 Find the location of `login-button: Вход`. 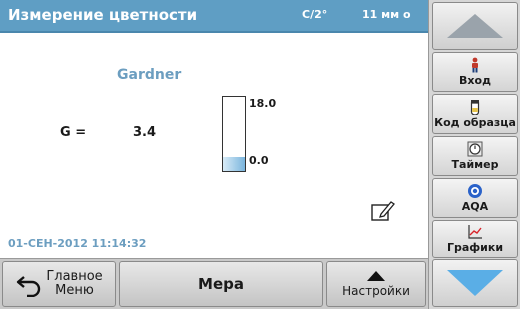

login-button: Вход is located at coordinates (475, 72).